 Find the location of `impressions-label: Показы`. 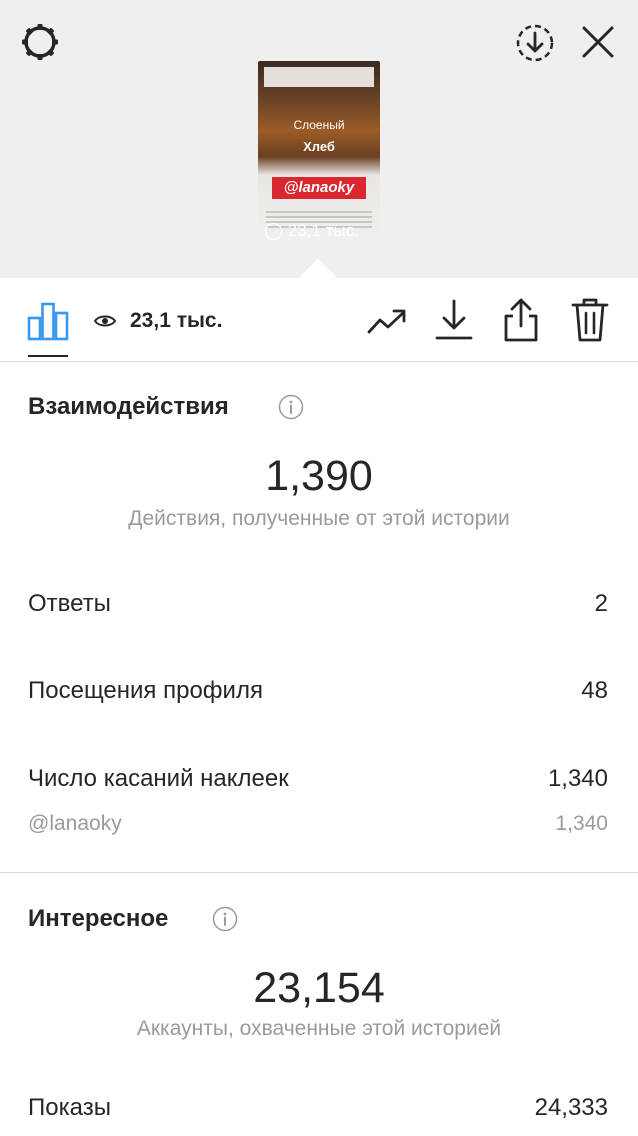

impressions-label: Показы is located at coordinates (69, 1107).